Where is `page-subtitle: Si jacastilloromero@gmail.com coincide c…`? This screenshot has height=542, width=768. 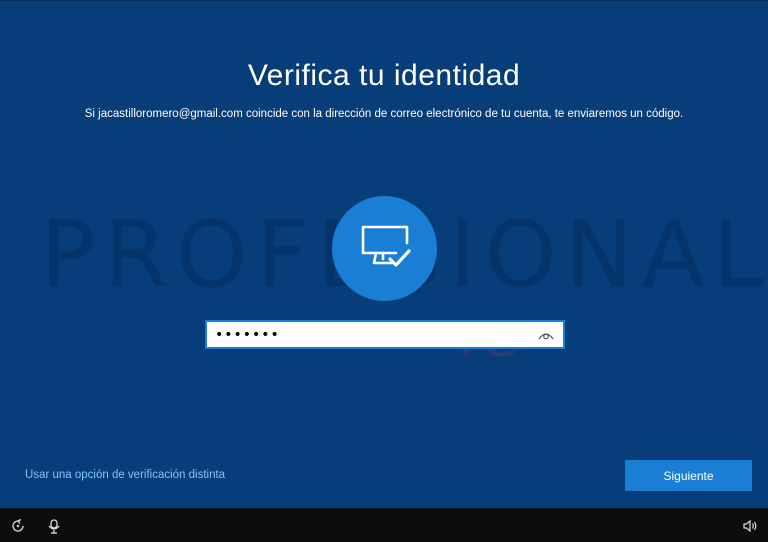 page-subtitle: Si jacastilloromero@gmail.com coincide c… is located at coordinates (384, 114).